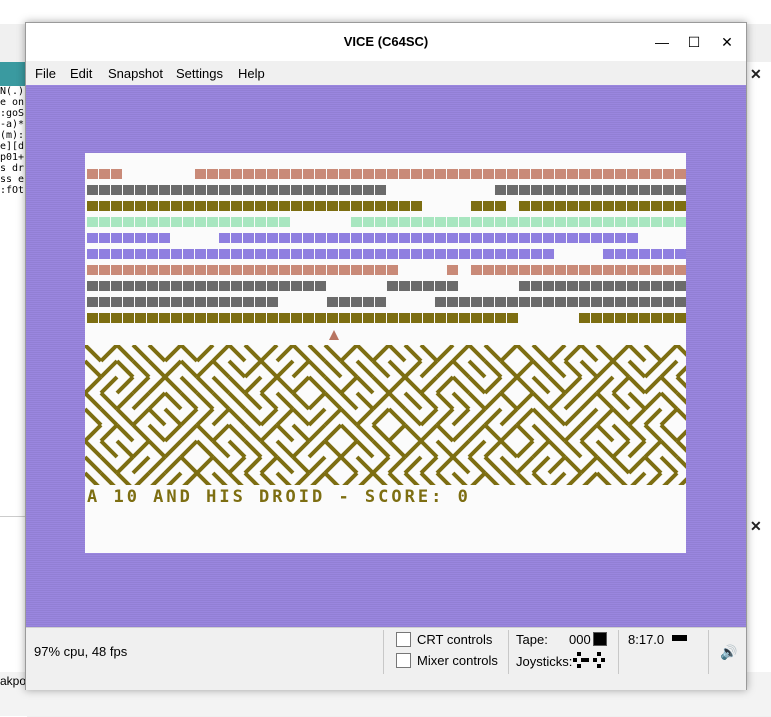  Describe the element at coordinates (756, 526) in the screenshot. I see `background-close-icon-2: ✕` at that location.